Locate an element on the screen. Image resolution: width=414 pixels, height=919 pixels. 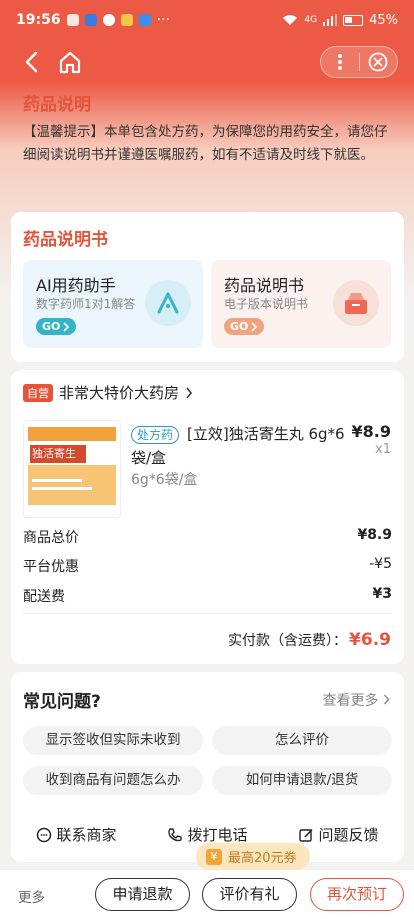
doc-go-button: GO is located at coordinates (244, 326).